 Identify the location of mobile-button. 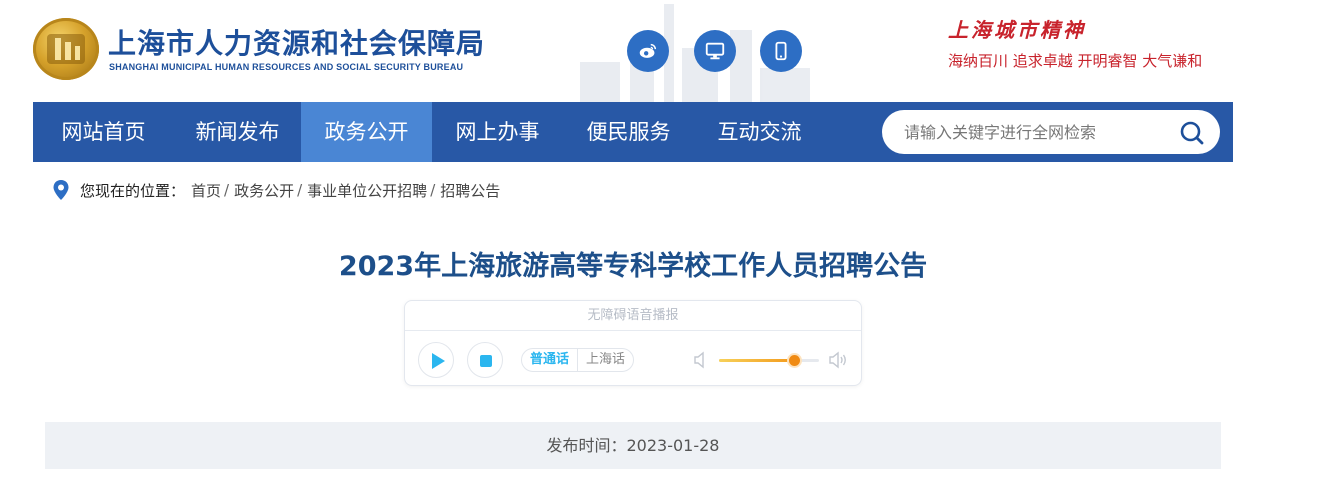
(781, 51).